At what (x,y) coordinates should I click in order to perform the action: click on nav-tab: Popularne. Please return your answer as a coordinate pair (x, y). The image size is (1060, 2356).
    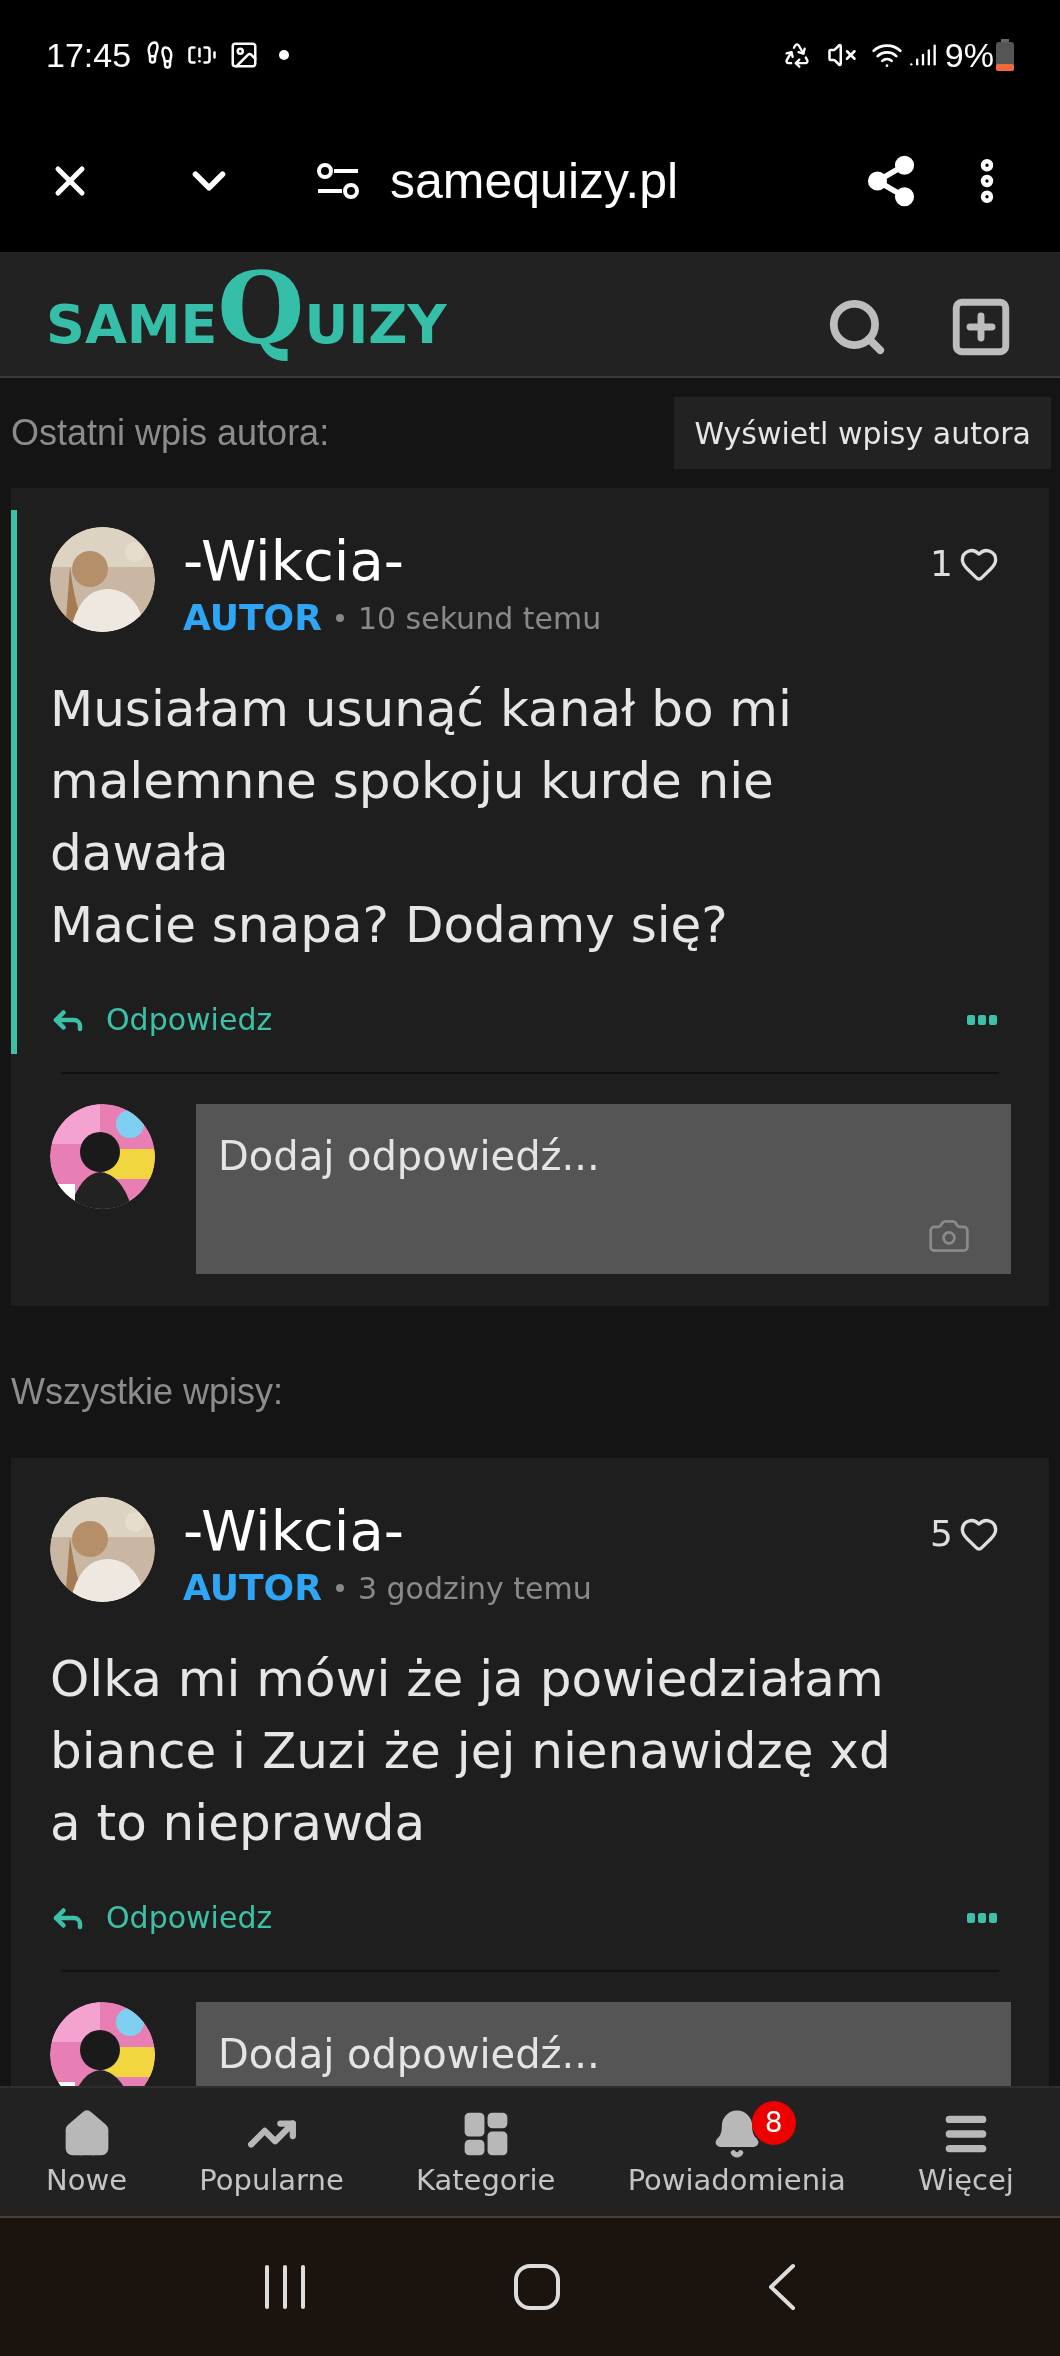
    Looking at the image, I should click on (271, 2152).